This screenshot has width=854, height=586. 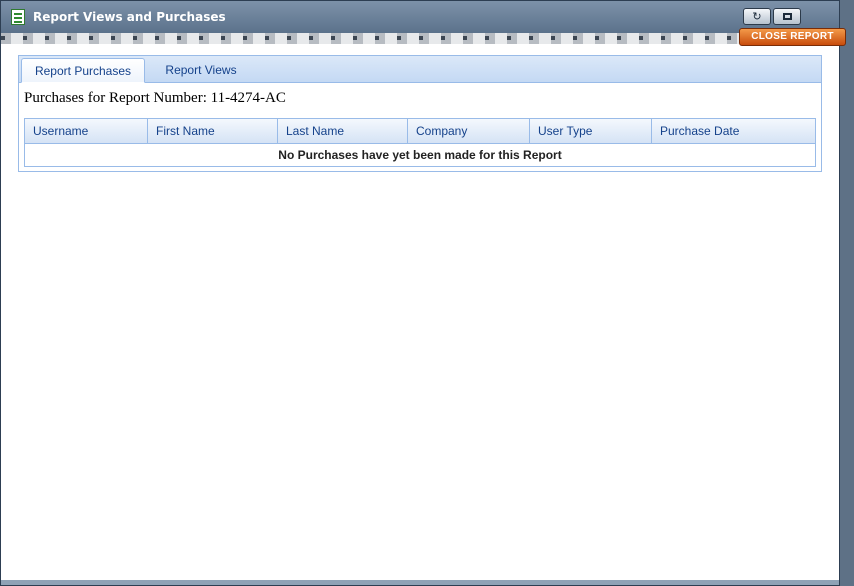 I want to click on refresh-button: ↻, so click(x=757, y=16).